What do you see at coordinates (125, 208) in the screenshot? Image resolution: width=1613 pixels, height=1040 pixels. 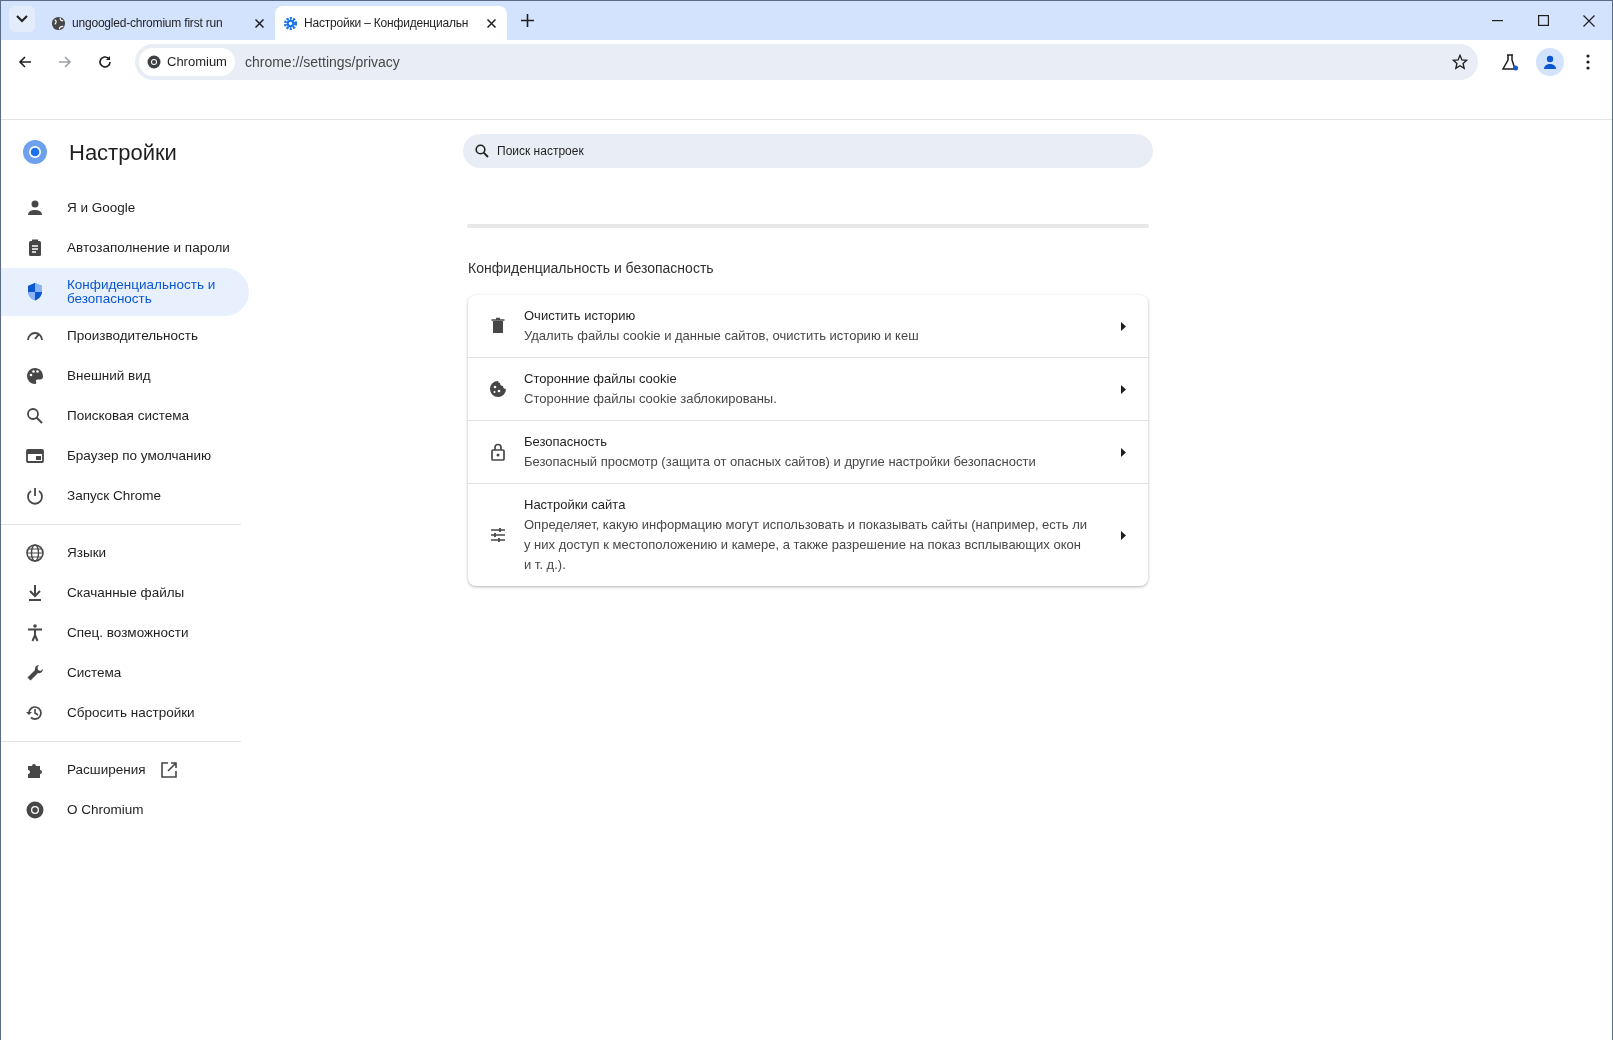 I see `sidebar-item: Я и Google` at bounding box center [125, 208].